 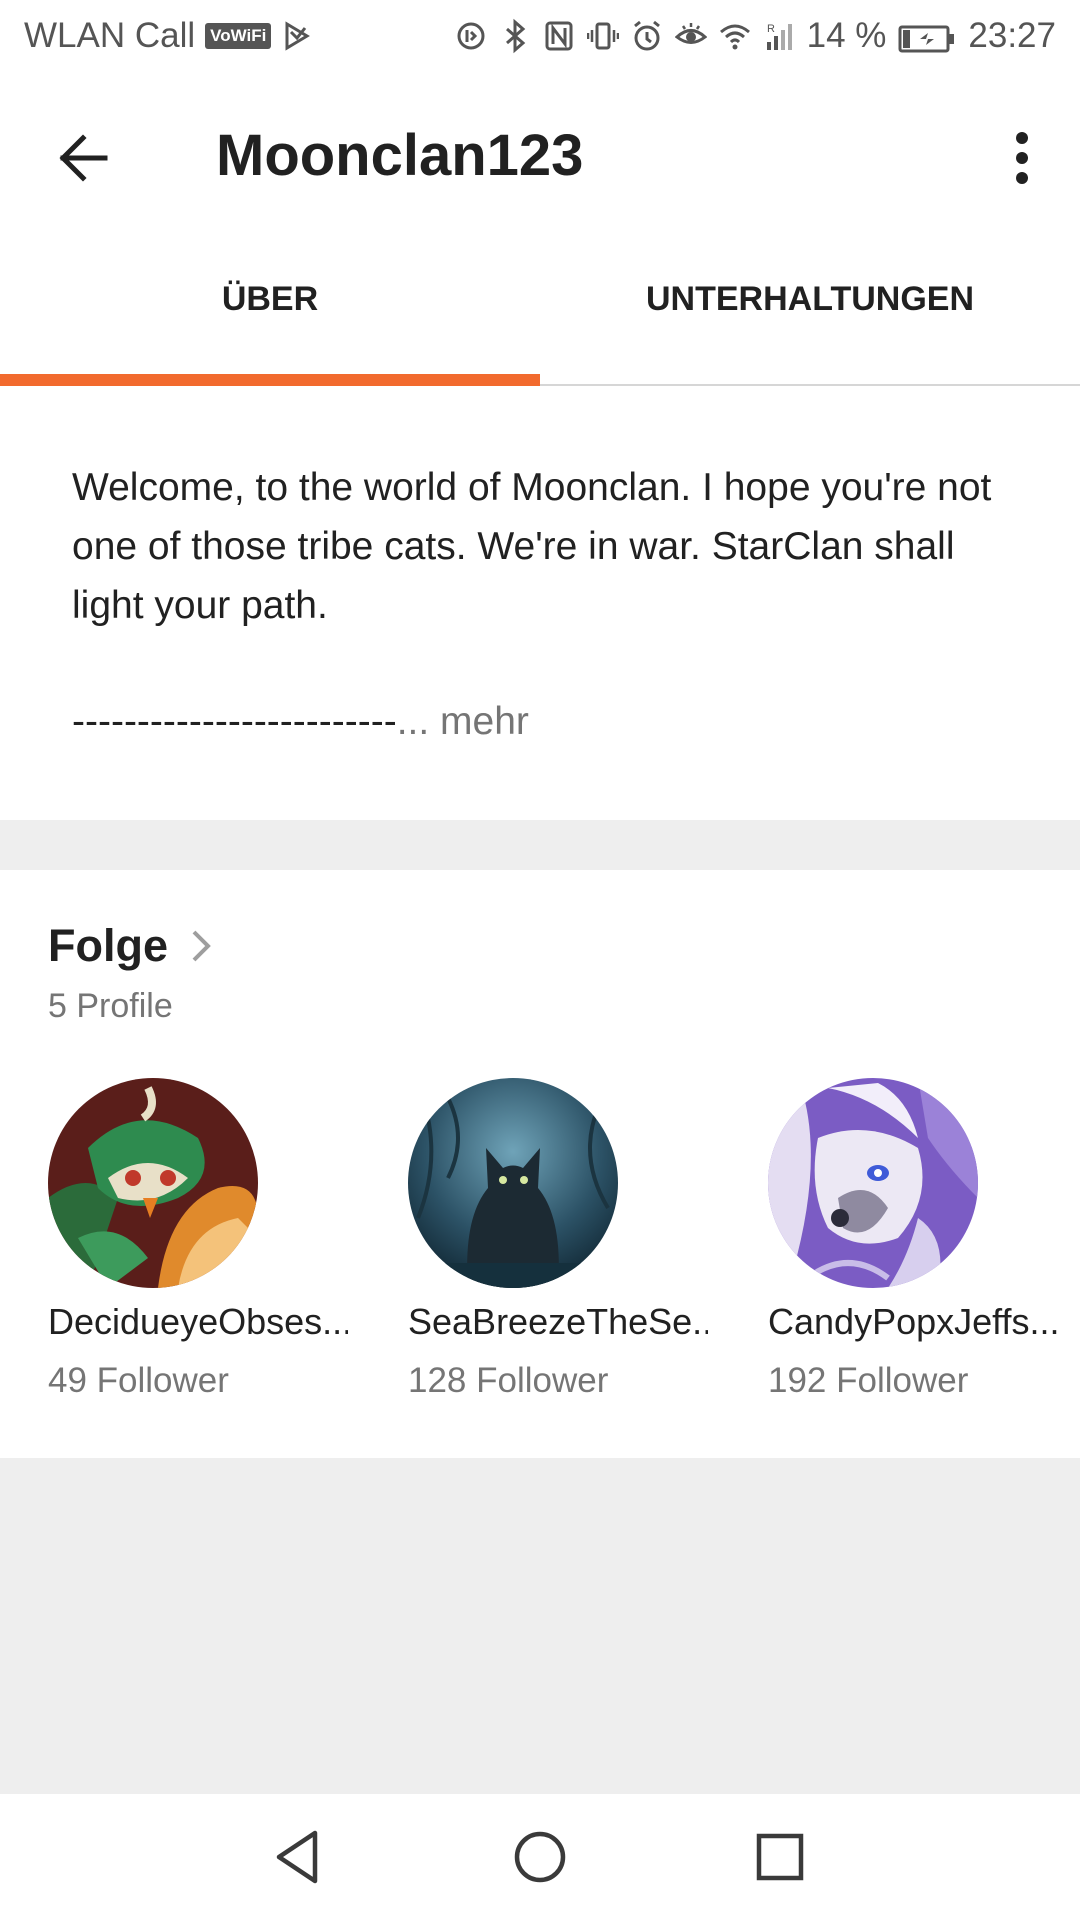 I want to click on system-nav-bar, so click(x=540, y=1857).